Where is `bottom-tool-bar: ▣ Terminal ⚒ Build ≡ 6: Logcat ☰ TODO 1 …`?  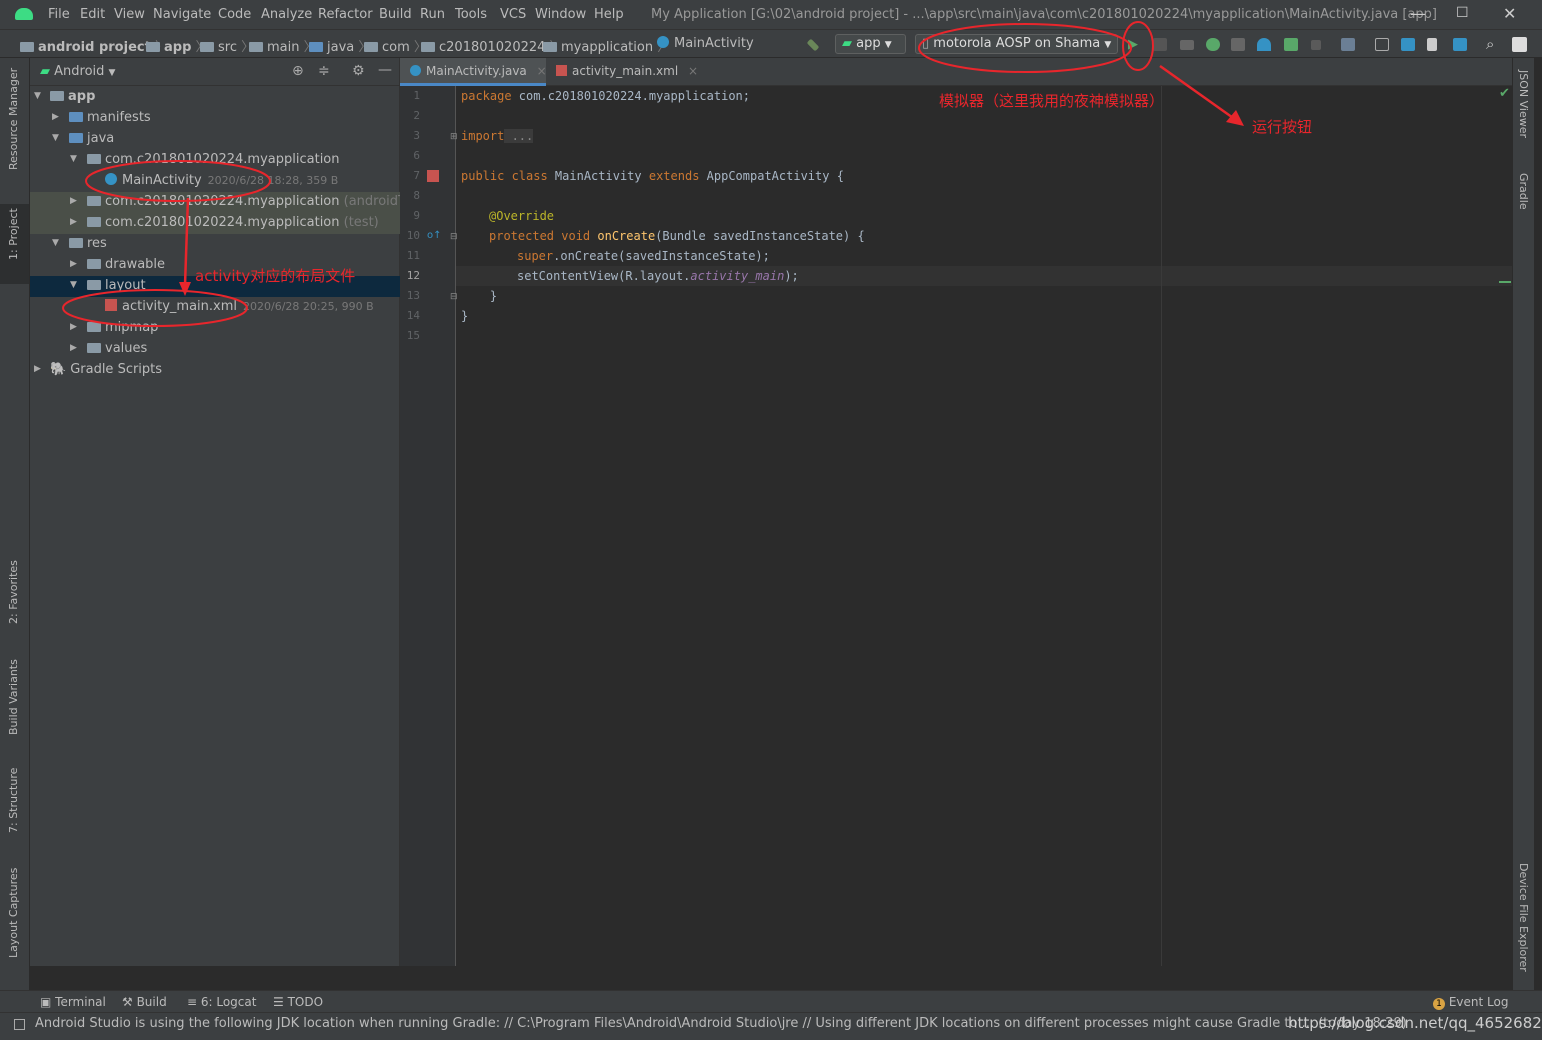
bottom-tool-bar: ▣ Terminal ⚒ Build ≡ 6: Logcat ☰ TODO 1 … is located at coordinates (771, 1001).